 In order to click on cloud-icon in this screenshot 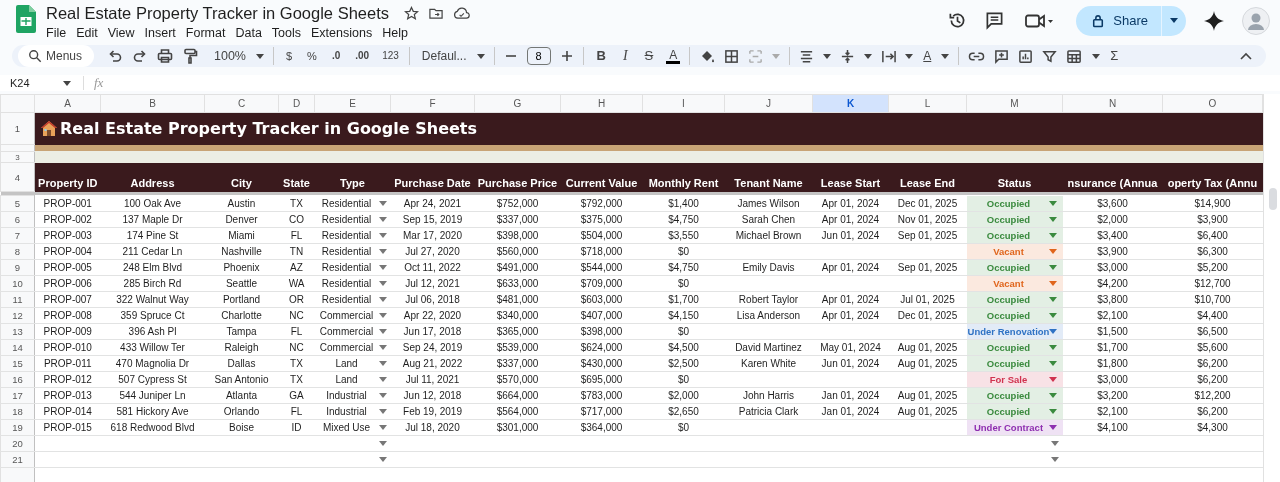, I will do `click(461, 13)`.